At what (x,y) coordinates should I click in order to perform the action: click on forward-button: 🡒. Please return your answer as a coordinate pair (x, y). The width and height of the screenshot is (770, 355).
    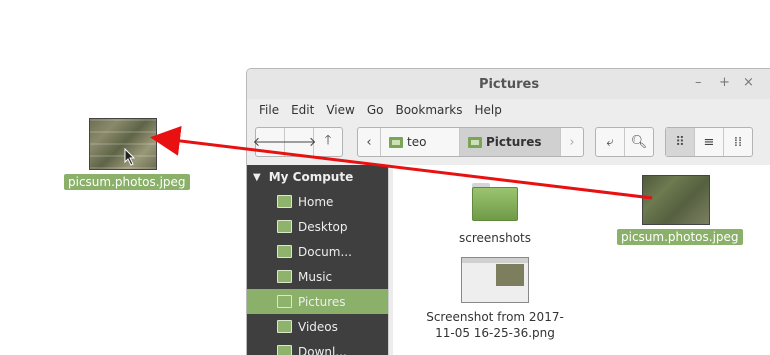
    Looking at the image, I should click on (299, 142).